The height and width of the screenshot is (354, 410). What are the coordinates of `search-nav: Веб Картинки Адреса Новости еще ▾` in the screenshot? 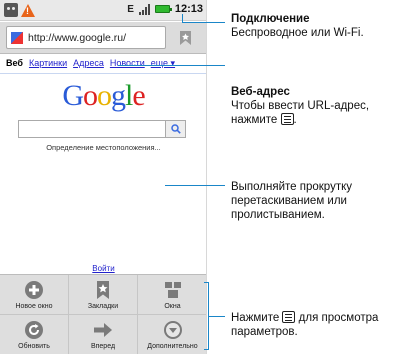 It's located at (90, 63).